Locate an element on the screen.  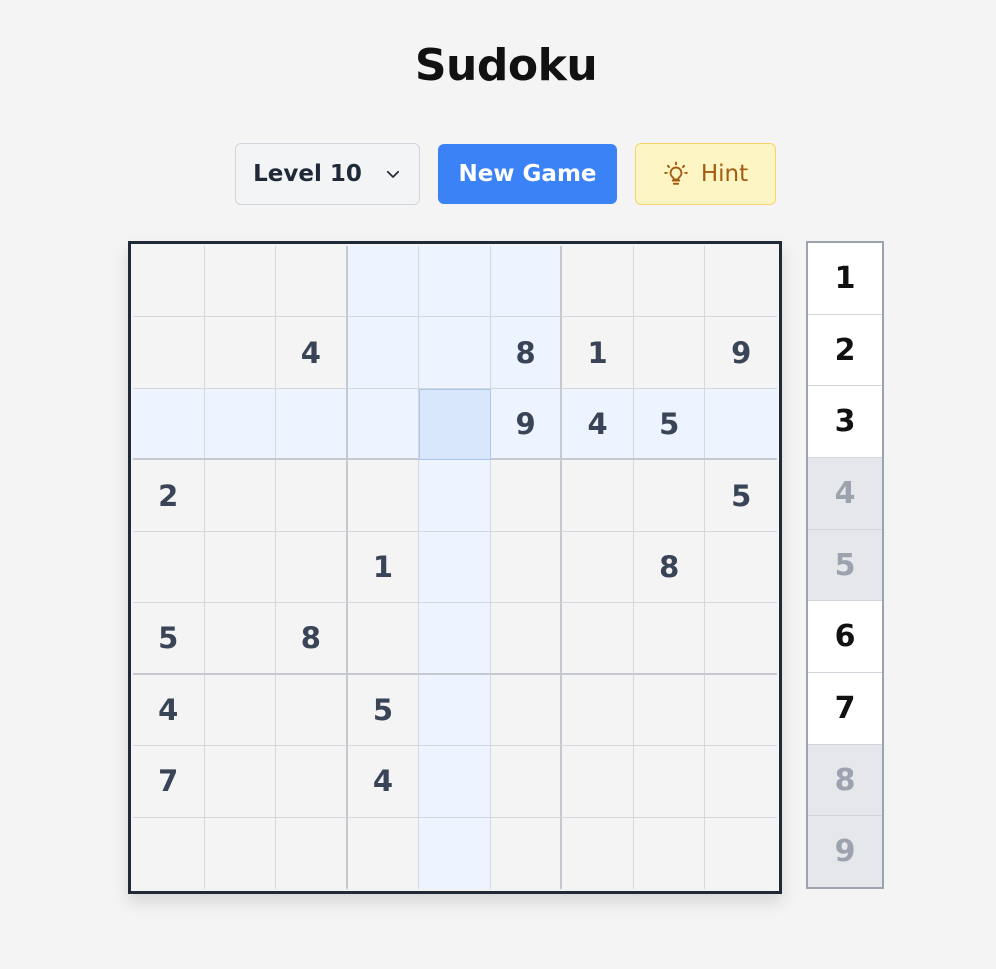
hint-button: Hint is located at coordinates (705, 174).